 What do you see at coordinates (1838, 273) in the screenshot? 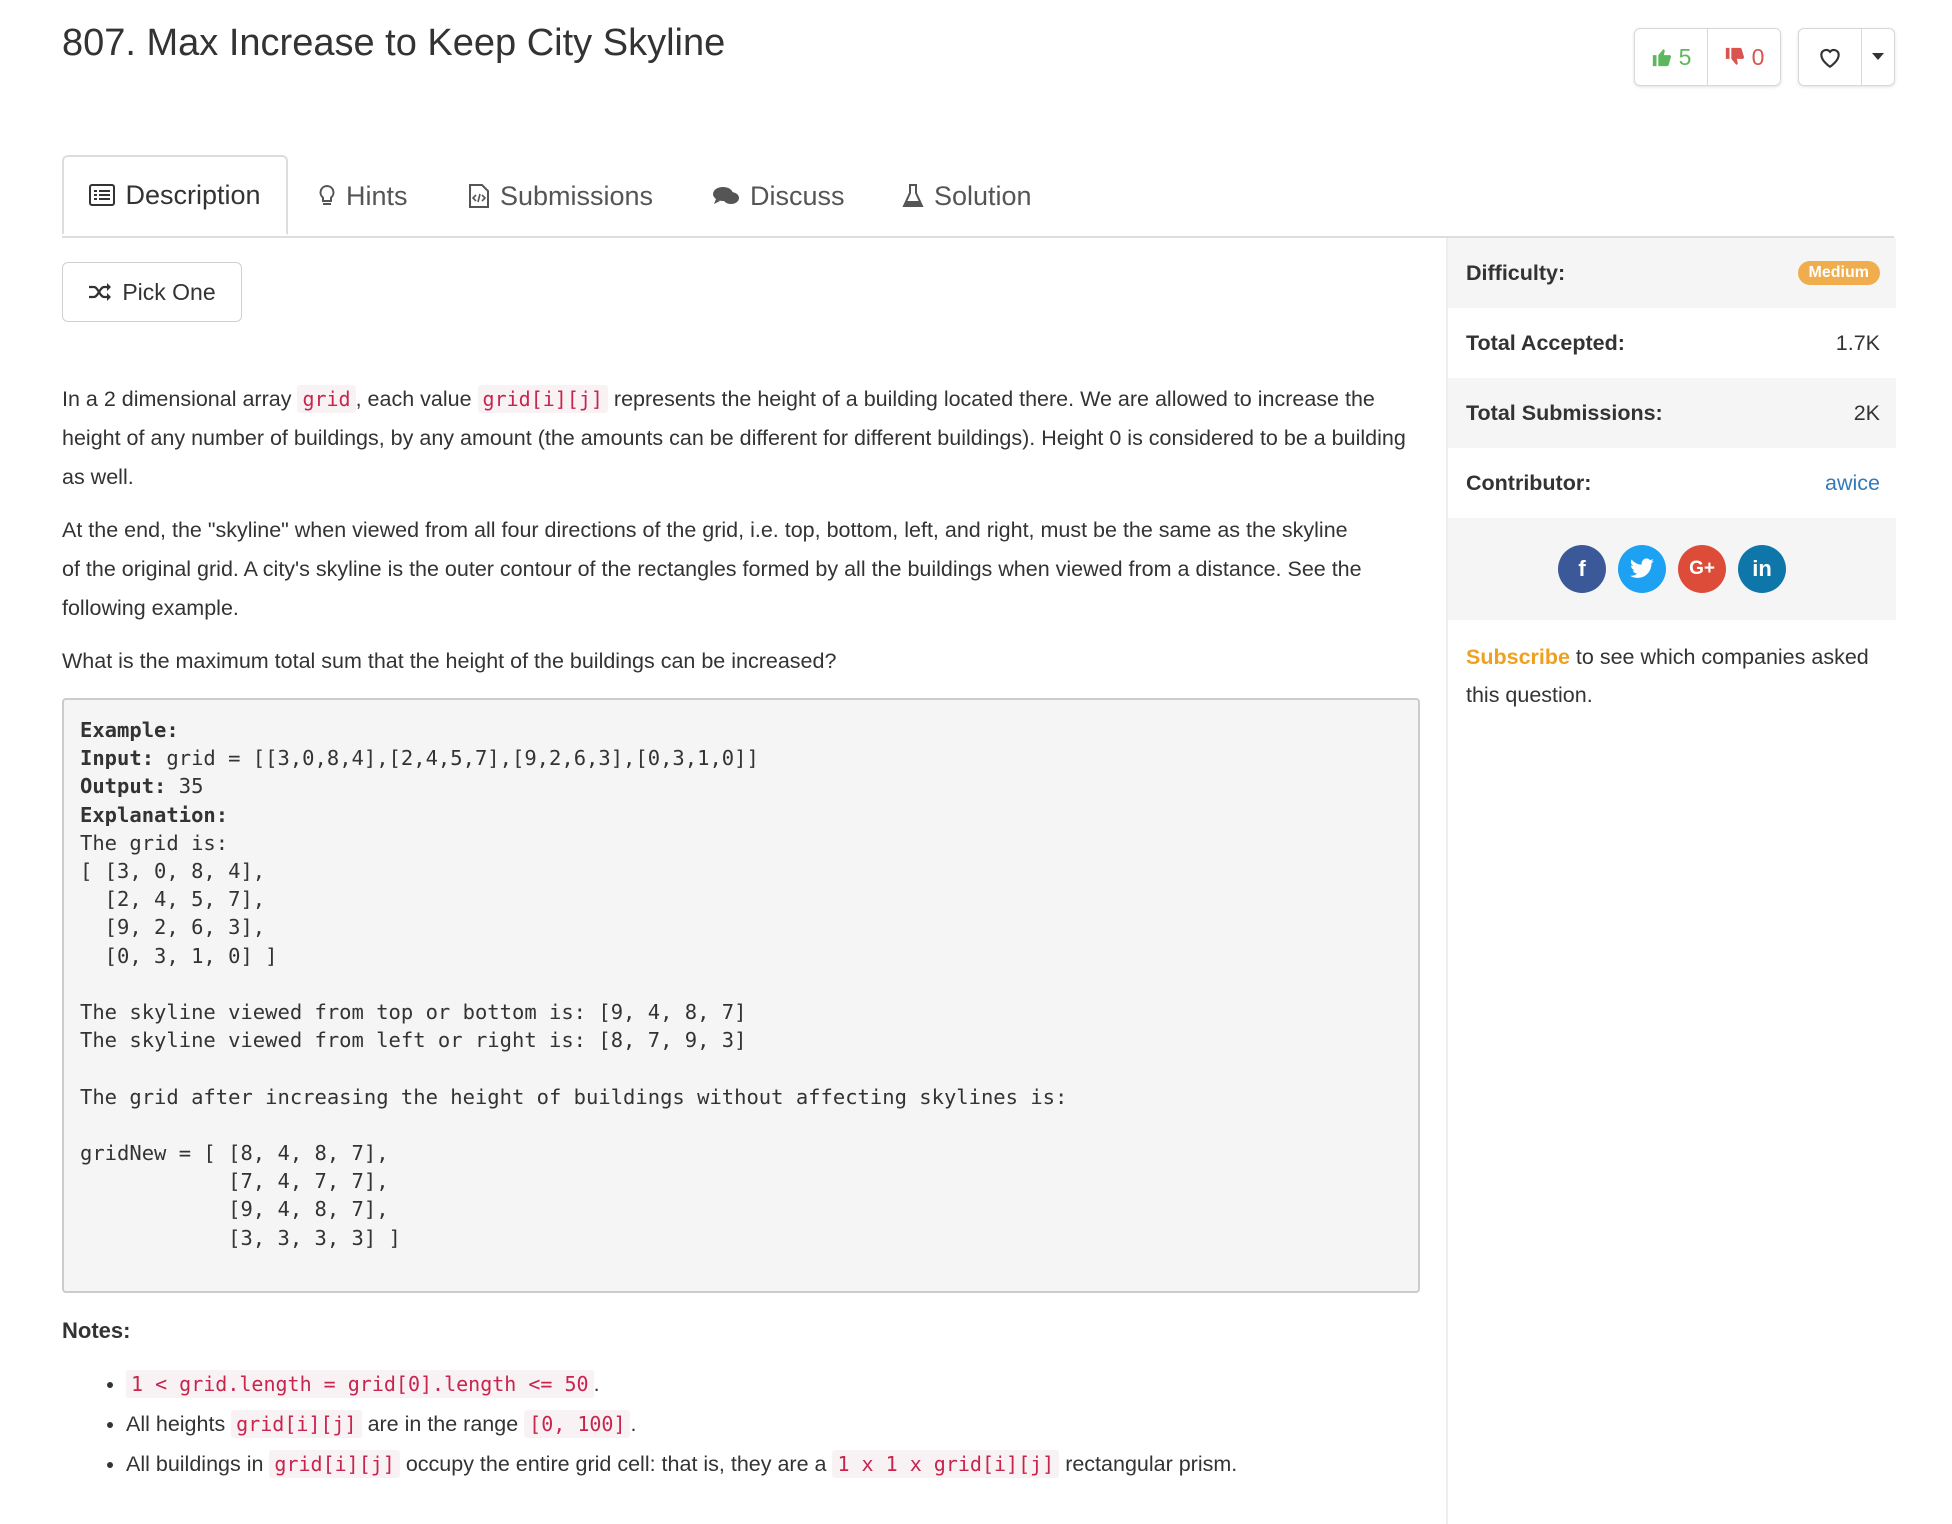
I see `difficulty-badge: Medium` at bounding box center [1838, 273].